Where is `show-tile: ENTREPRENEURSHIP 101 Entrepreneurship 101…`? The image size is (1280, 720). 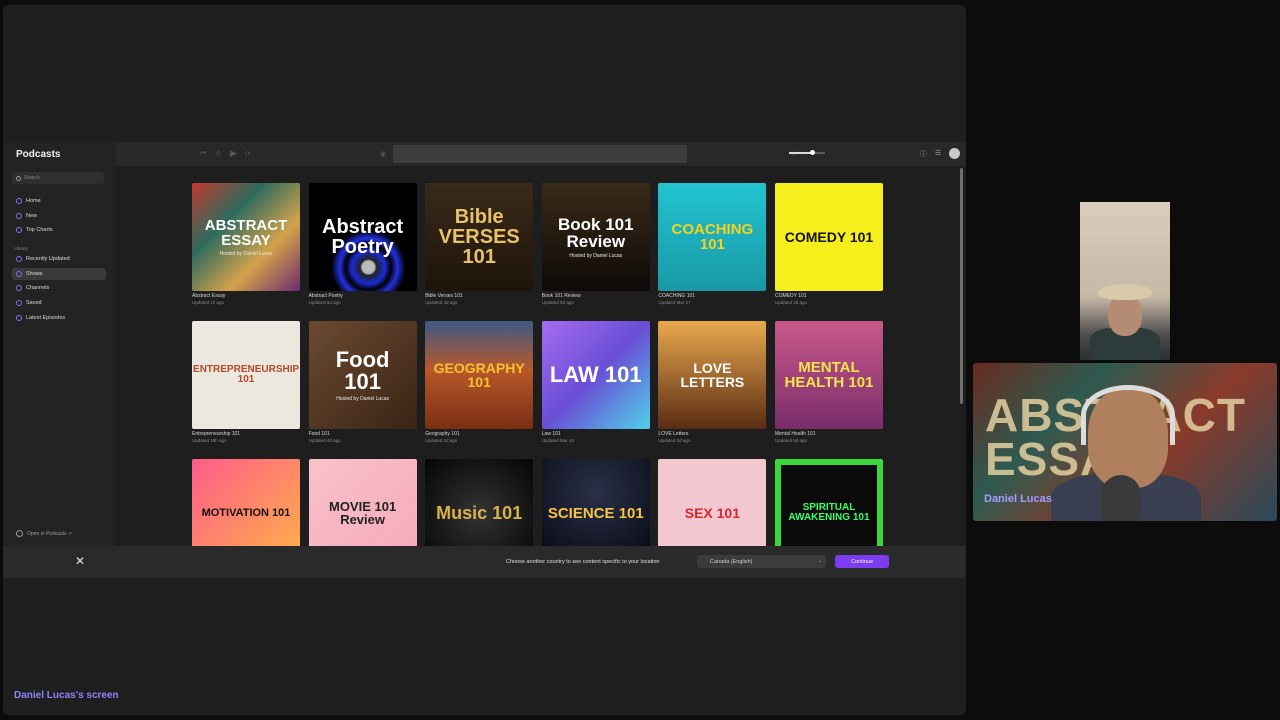
show-tile: ENTREPRENEURSHIP 101 Entrepreneurship 101… is located at coordinates (246, 390).